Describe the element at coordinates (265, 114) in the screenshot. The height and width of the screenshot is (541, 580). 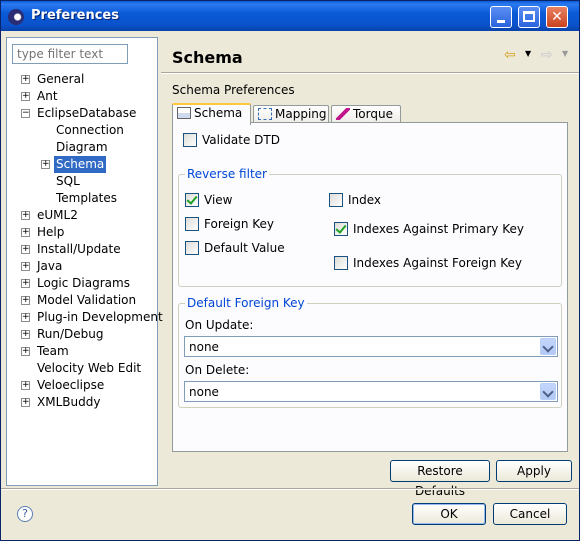
I see `mapping-icon` at that location.